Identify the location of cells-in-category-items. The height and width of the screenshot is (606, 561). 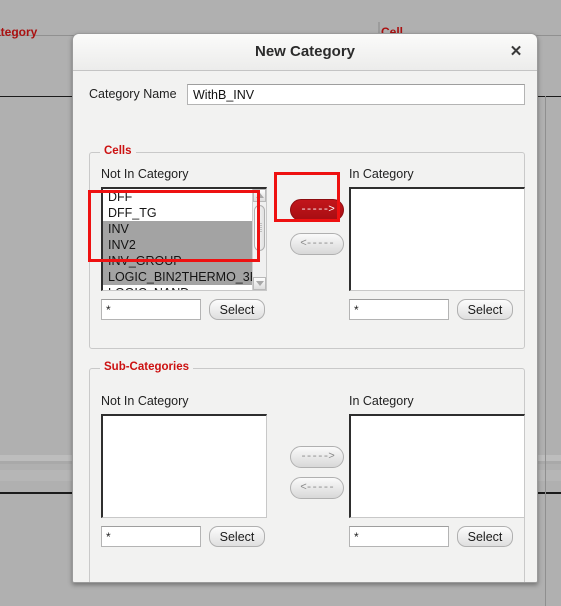
(437, 239).